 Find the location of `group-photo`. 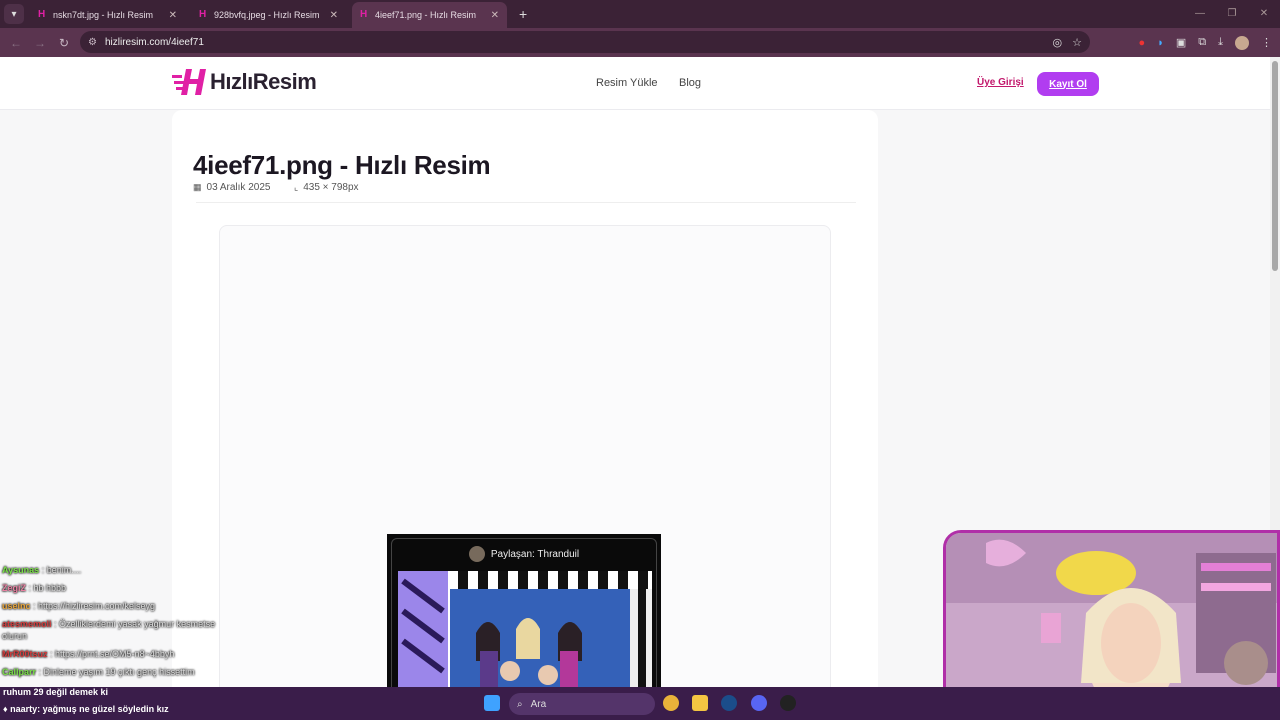

group-photo is located at coordinates (525, 631).